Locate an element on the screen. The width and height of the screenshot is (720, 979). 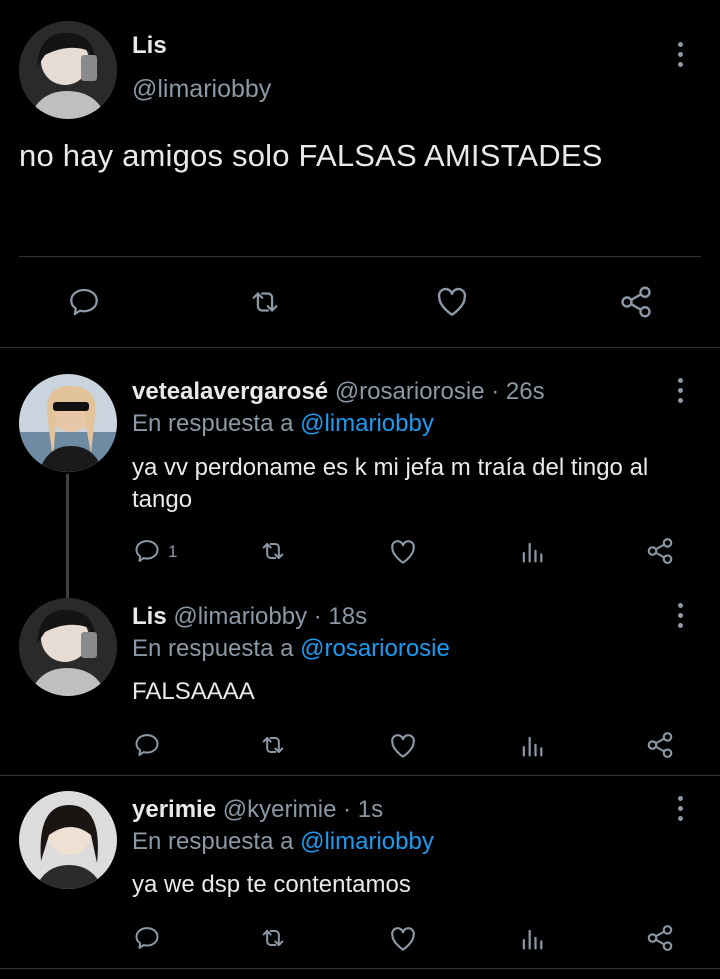
author-name: yerimie is located at coordinates (174, 809).